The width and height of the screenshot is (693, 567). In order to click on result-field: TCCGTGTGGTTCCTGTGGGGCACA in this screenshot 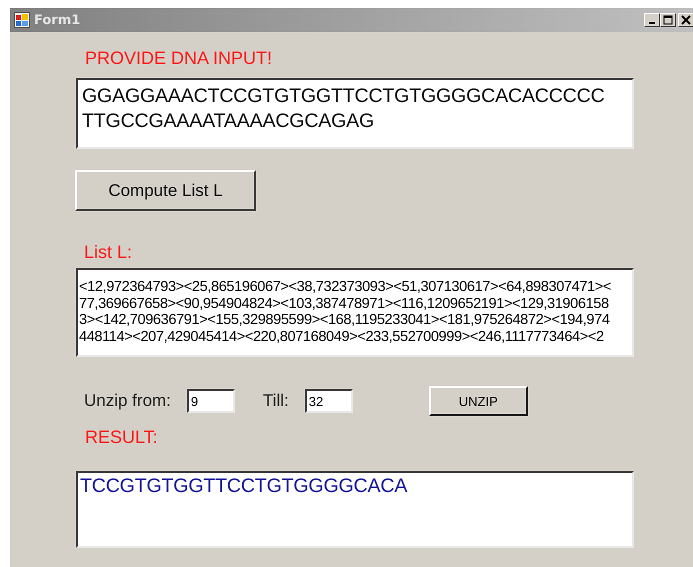, I will do `click(355, 509)`.